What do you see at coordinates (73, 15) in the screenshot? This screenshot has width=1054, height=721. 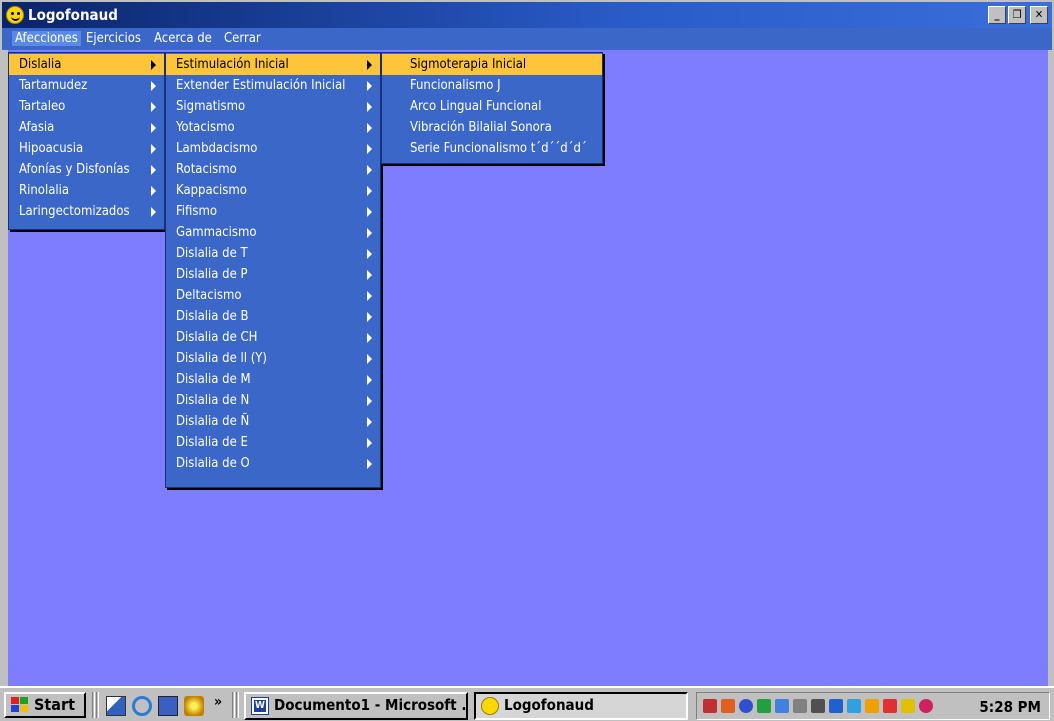 I see `window-title: Logofonaud` at bounding box center [73, 15].